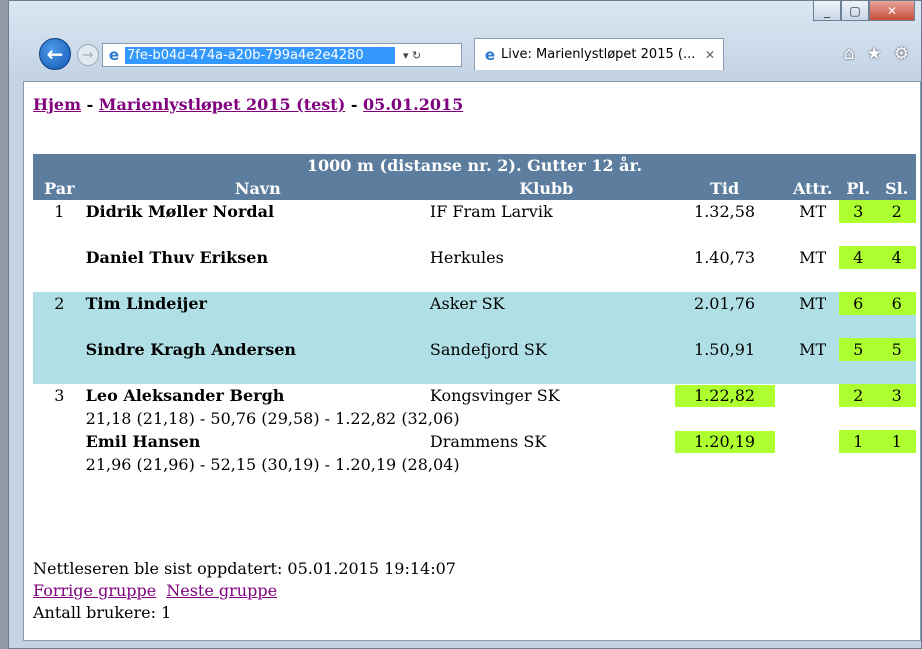 This screenshot has height=649, width=922. Describe the element at coordinates (827, 11) in the screenshot. I see `minimize-button: _` at that location.